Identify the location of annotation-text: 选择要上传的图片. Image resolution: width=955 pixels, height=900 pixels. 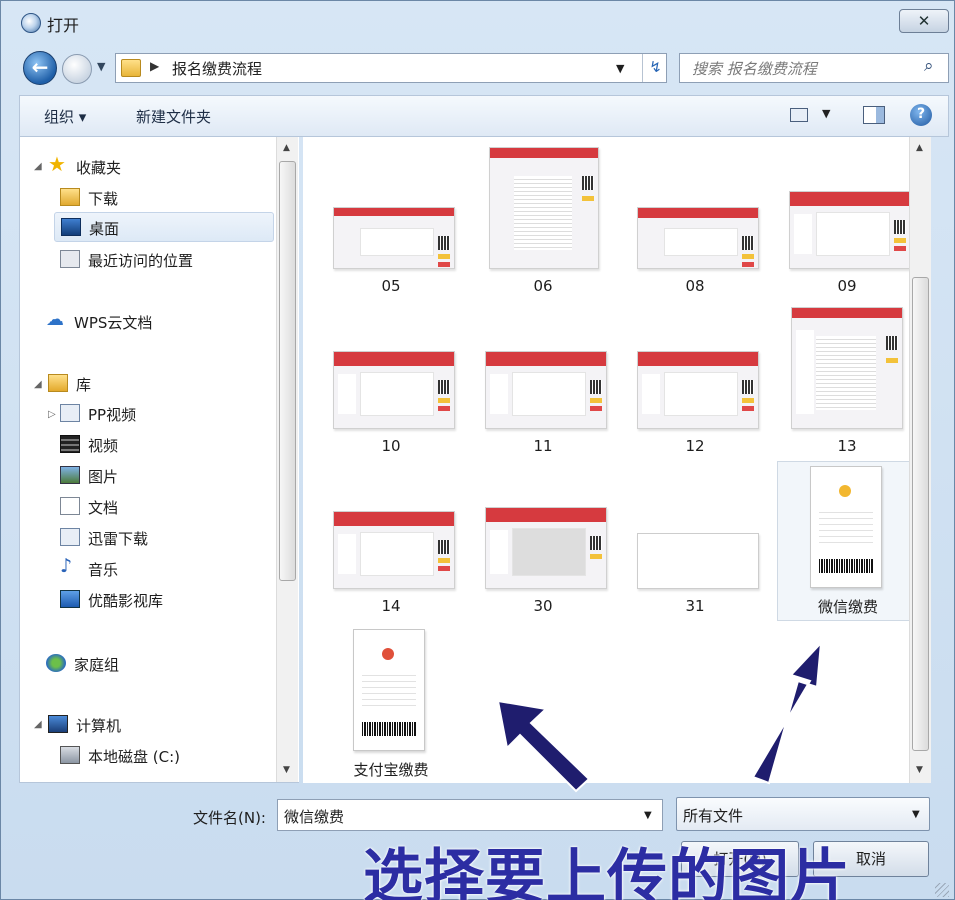
(607, 871).